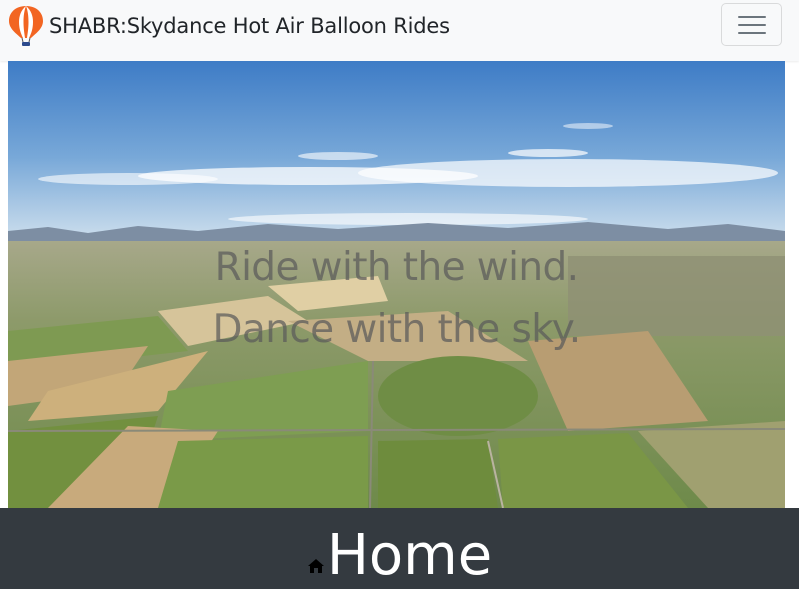 The width and height of the screenshot is (799, 596). I want to click on navbar: SHABR:Skydance Hot Air Balloon Rides, so click(399, 30).